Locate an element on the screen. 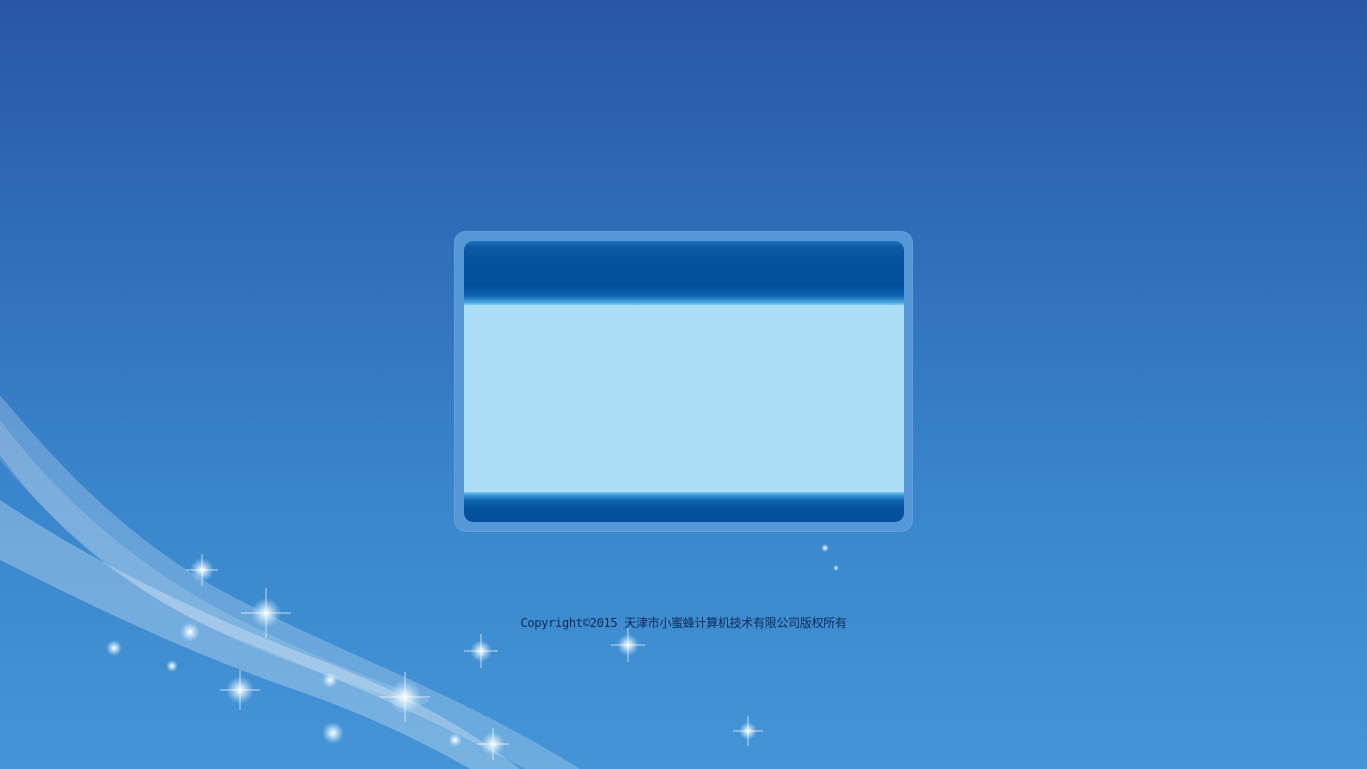  login-panel-header is located at coordinates (684, 273).